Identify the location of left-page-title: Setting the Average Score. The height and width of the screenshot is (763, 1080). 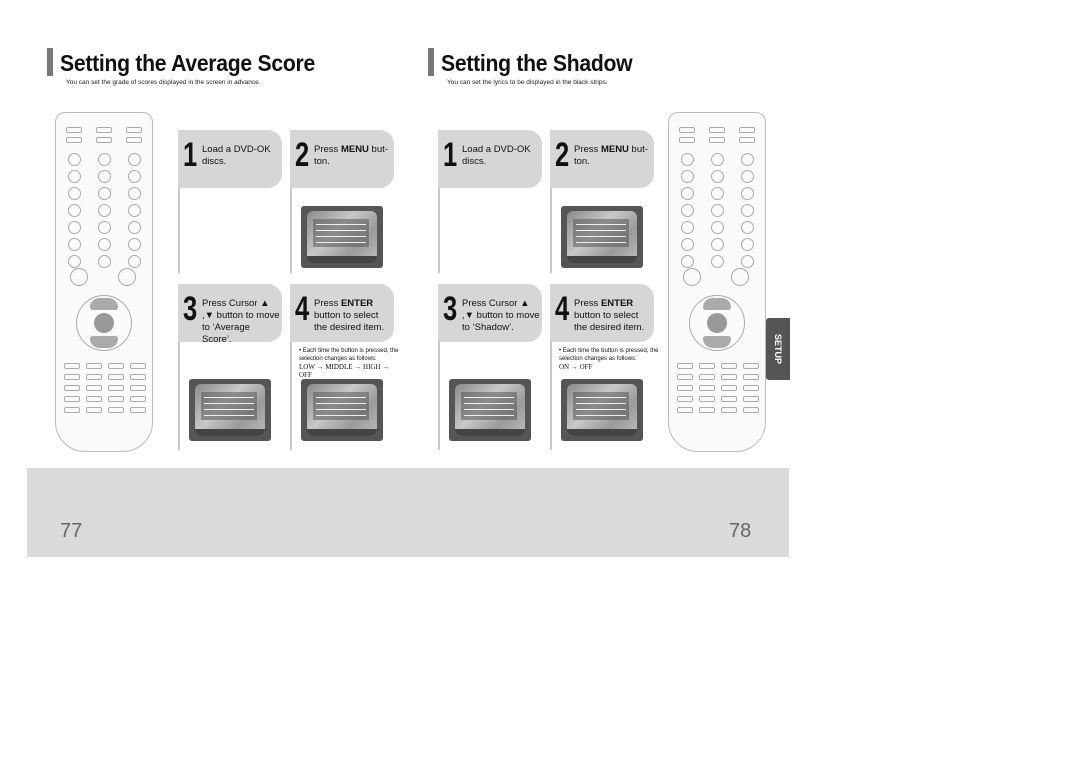
(187, 63).